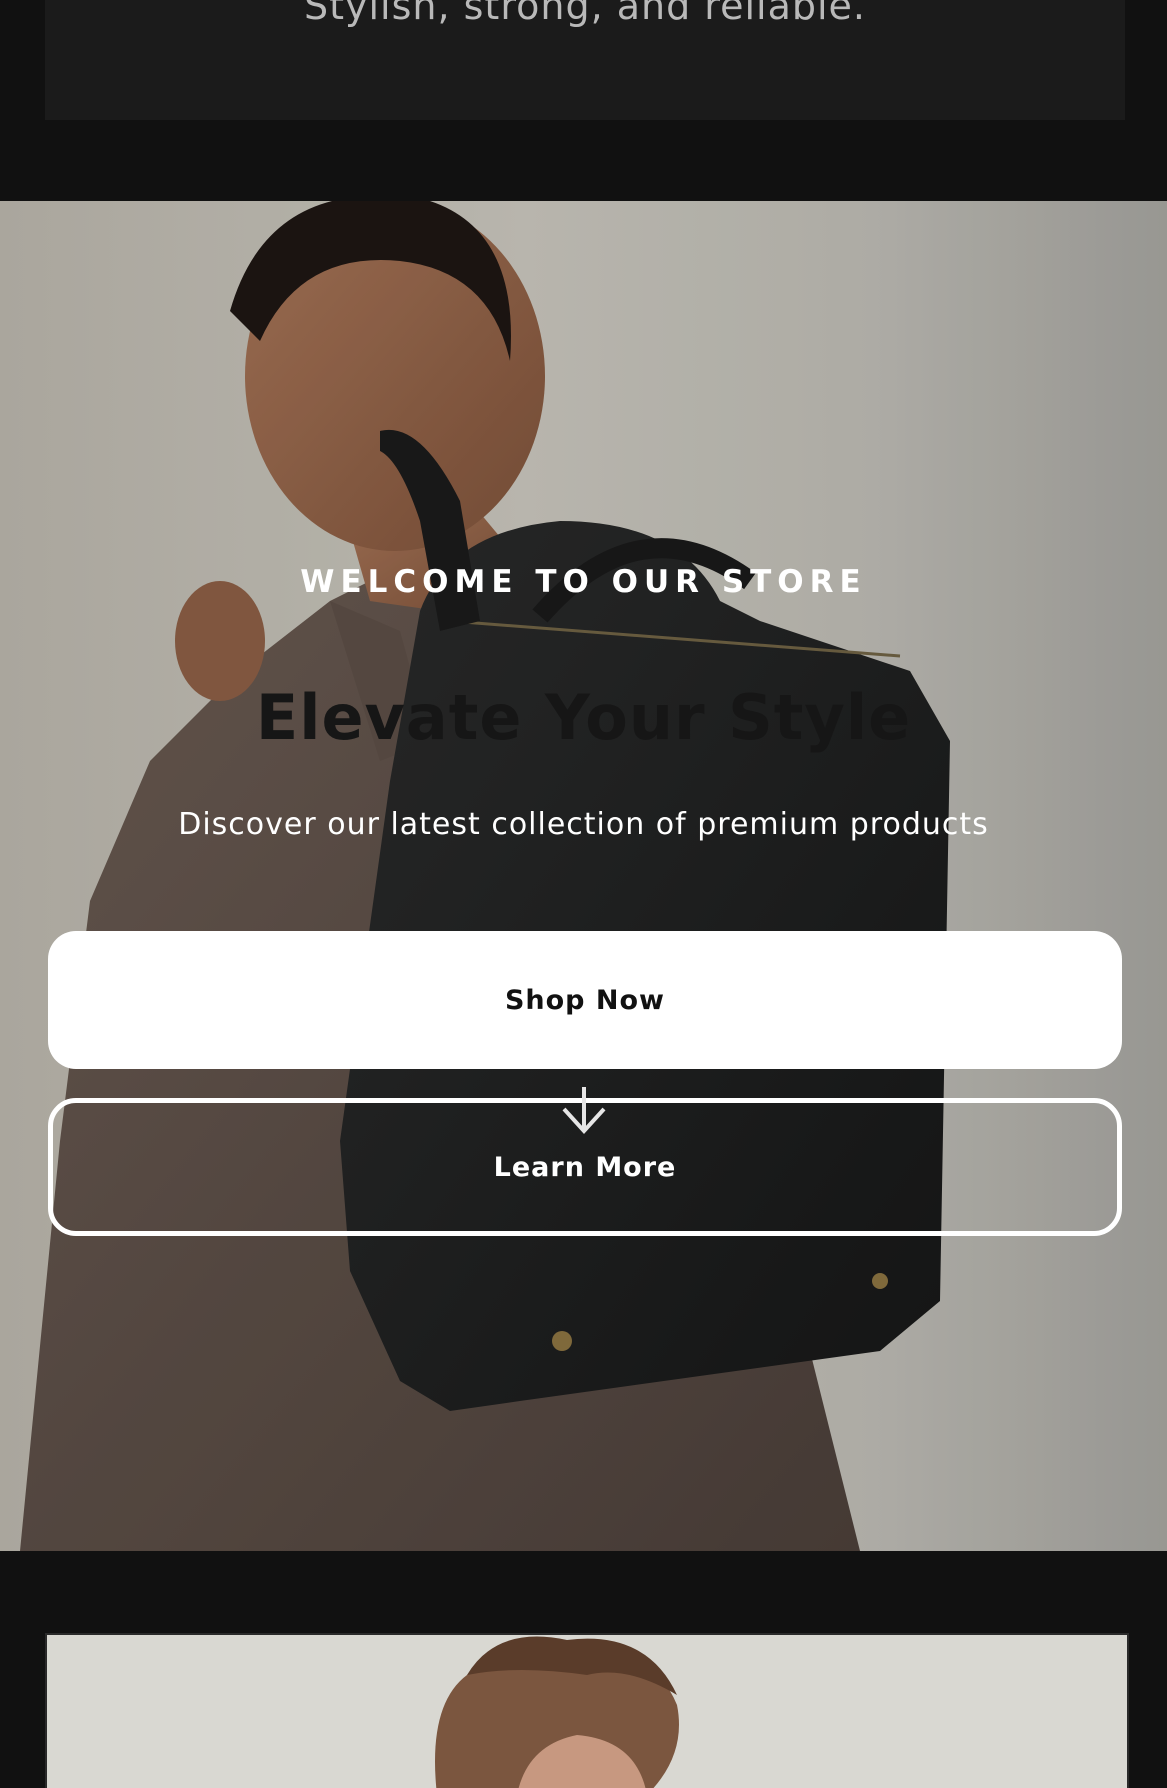 This screenshot has height=1788, width=1167. I want to click on hero-title: Elevate Your Style, so click(583, 717).